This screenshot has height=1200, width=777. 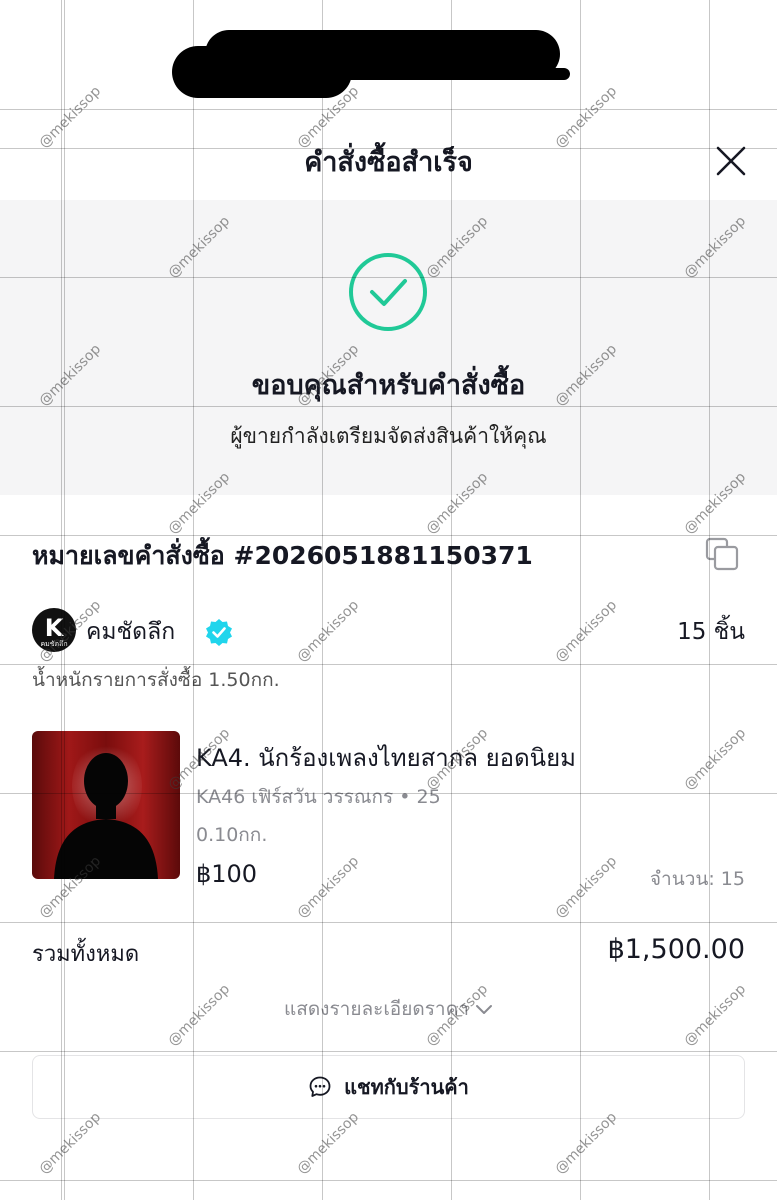 I want to click on copy-button, so click(x=722, y=554).